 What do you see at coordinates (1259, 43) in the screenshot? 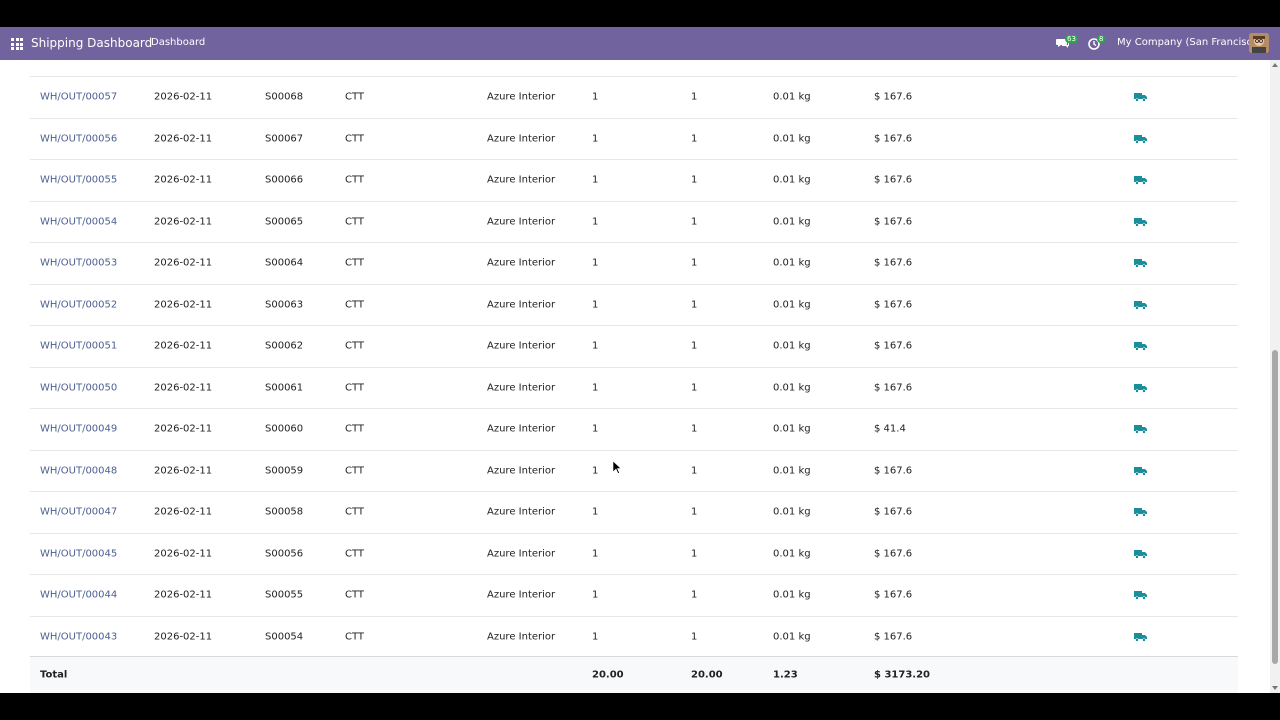
I see `user-avatar` at bounding box center [1259, 43].